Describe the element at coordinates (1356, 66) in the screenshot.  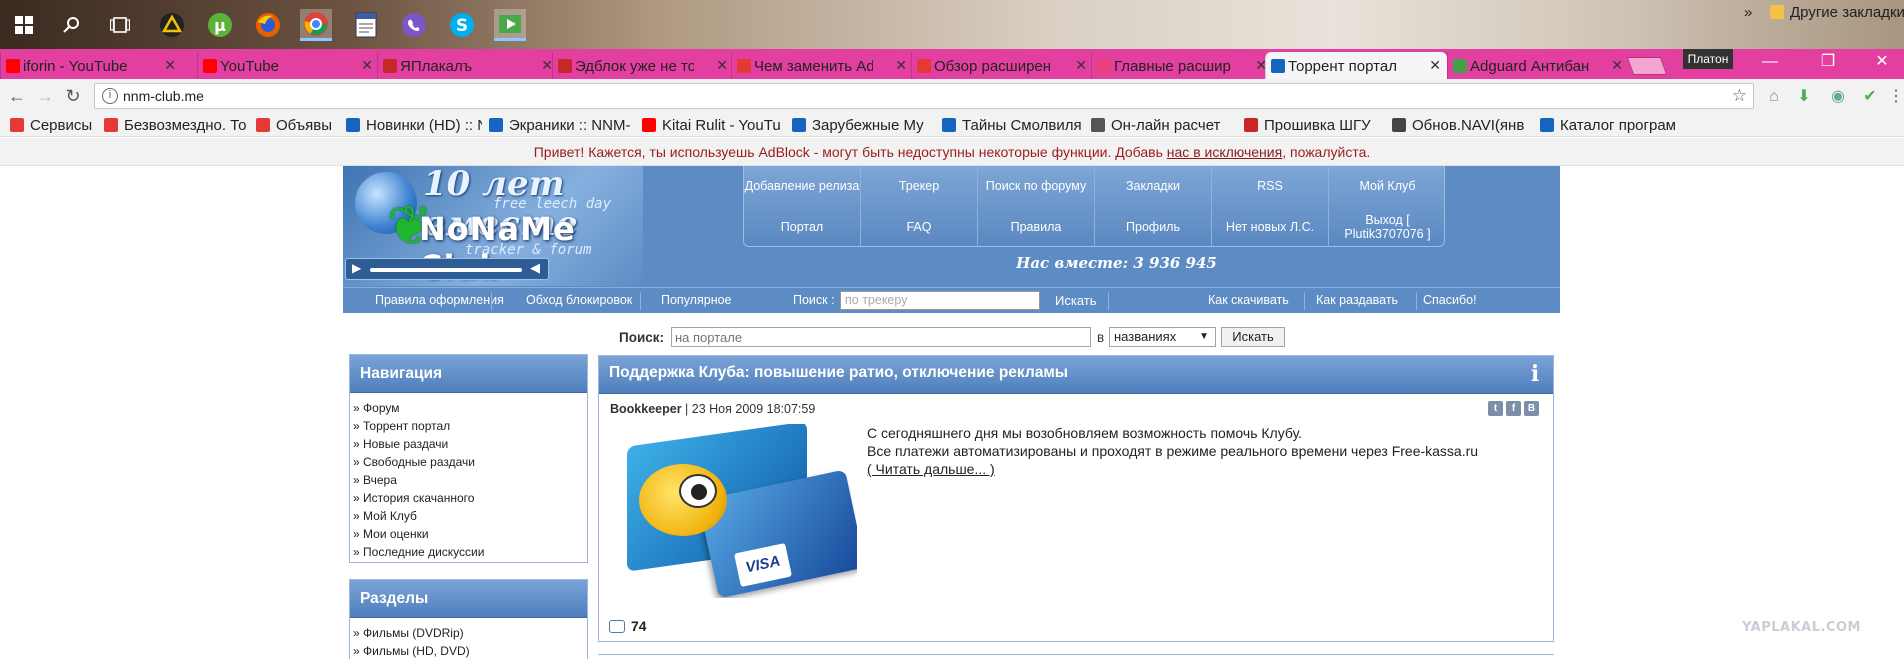
I see `tab-item: Торрент портал ✕` at that location.